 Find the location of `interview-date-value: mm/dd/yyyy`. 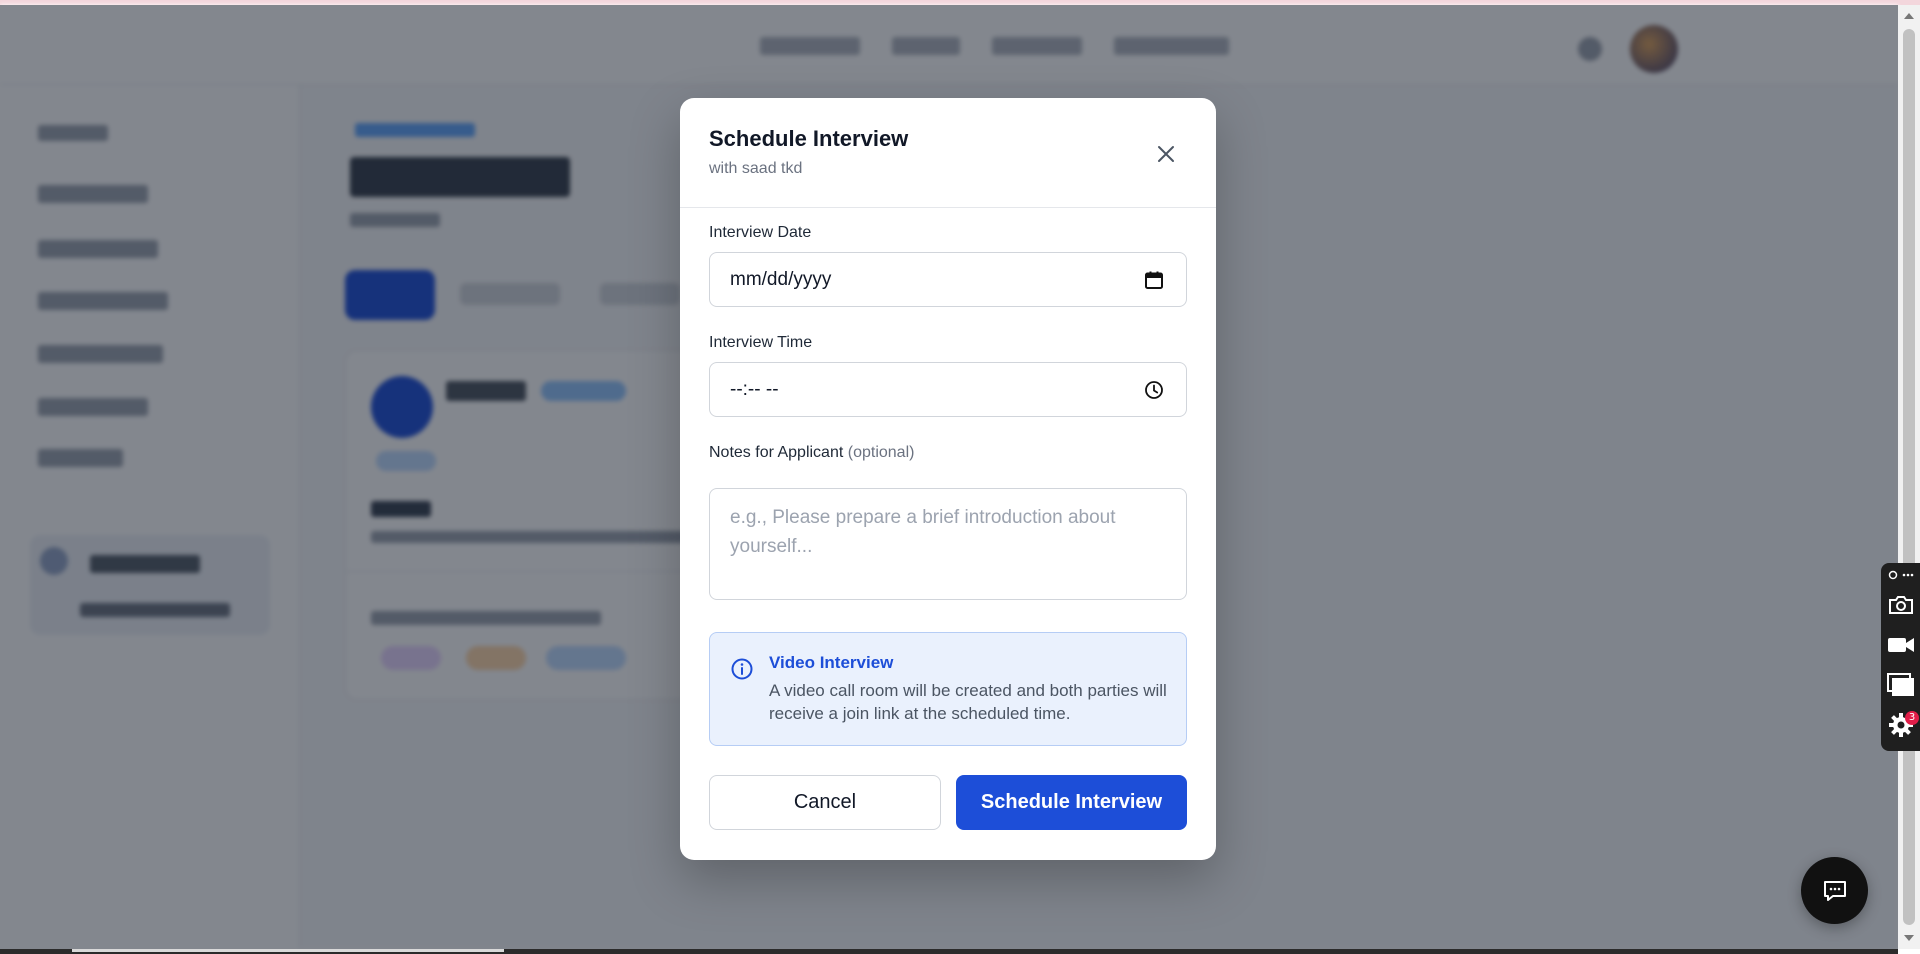

interview-date-value: mm/dd/yyyy is located at coordinates (781, 279).